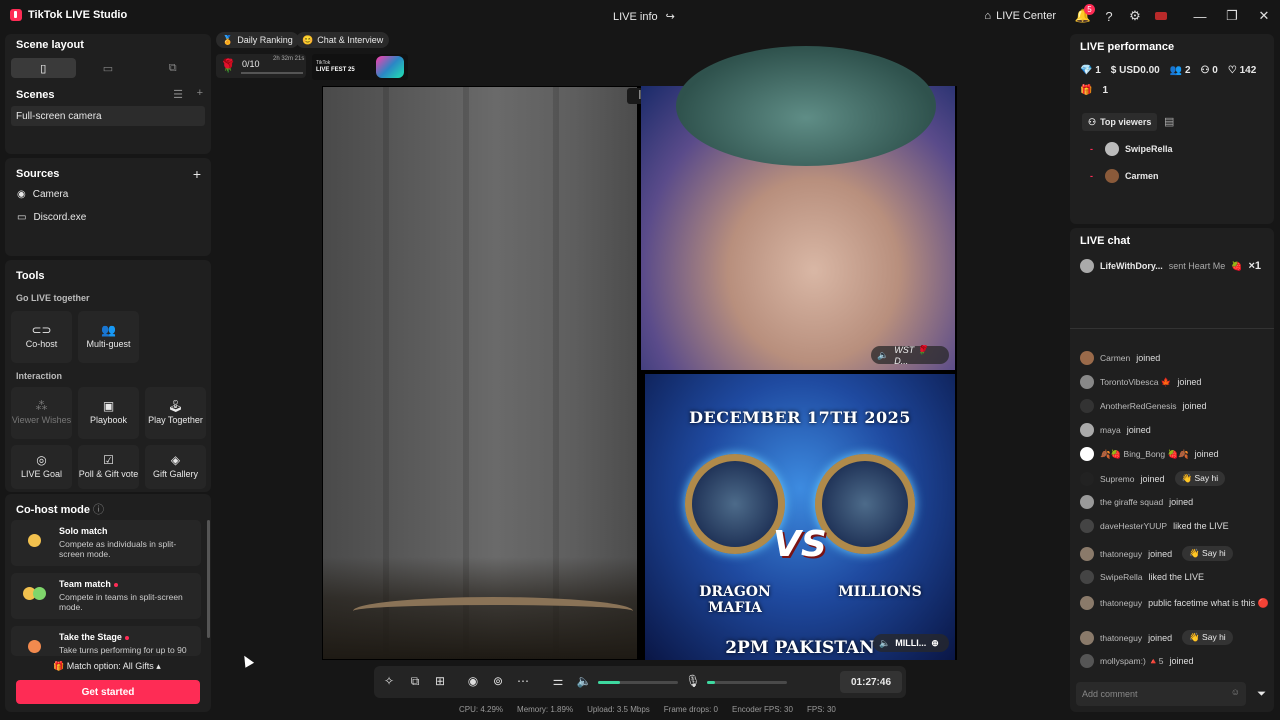 This screenshot has width=1280, height=720. What do you see at coordinates (175, 406) in the screenshot?
I see `joystick-icon: 🕹` at bounding box center [175, 406].